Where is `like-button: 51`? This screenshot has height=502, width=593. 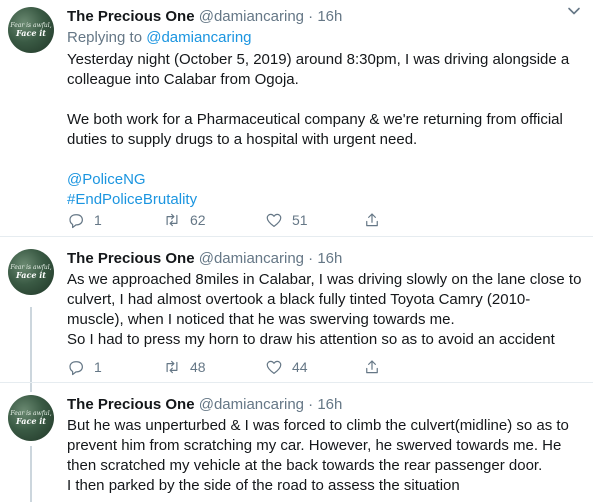 like-button: 51 is located at coordinates (286, 220).